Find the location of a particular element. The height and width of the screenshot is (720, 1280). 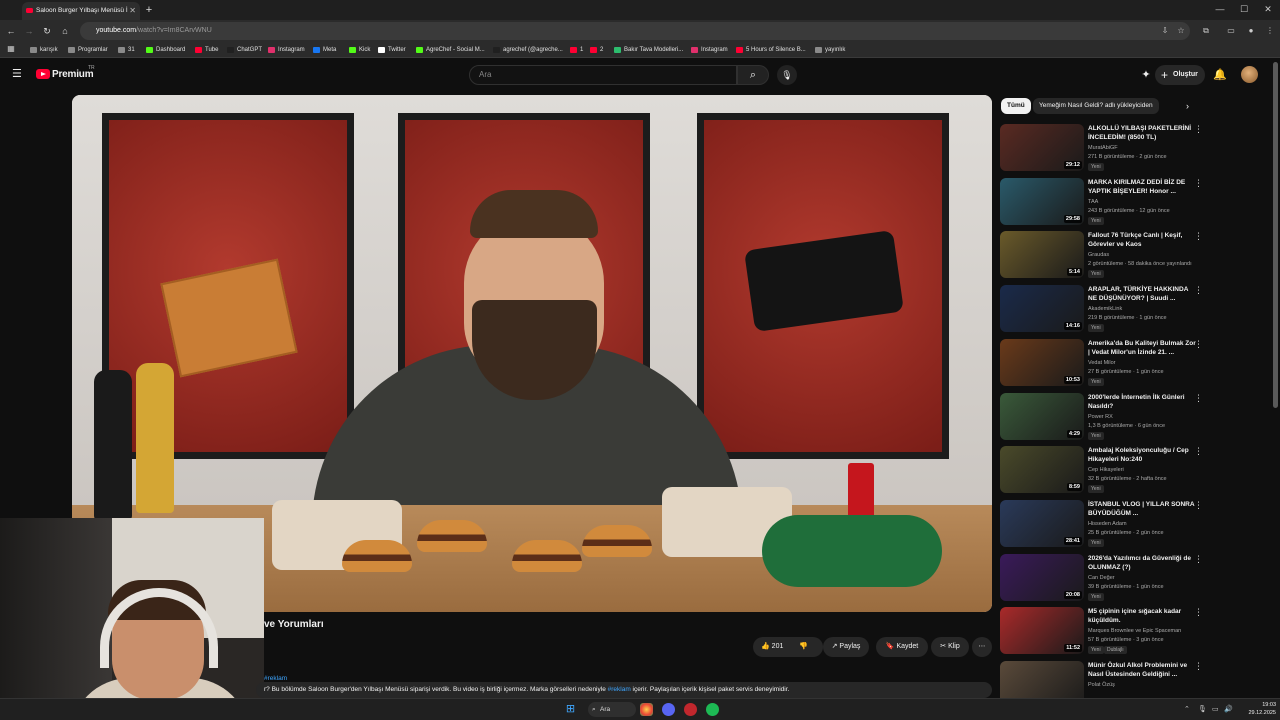

video-thumbnail: 11:52 is located at coordinates (1042, 630).